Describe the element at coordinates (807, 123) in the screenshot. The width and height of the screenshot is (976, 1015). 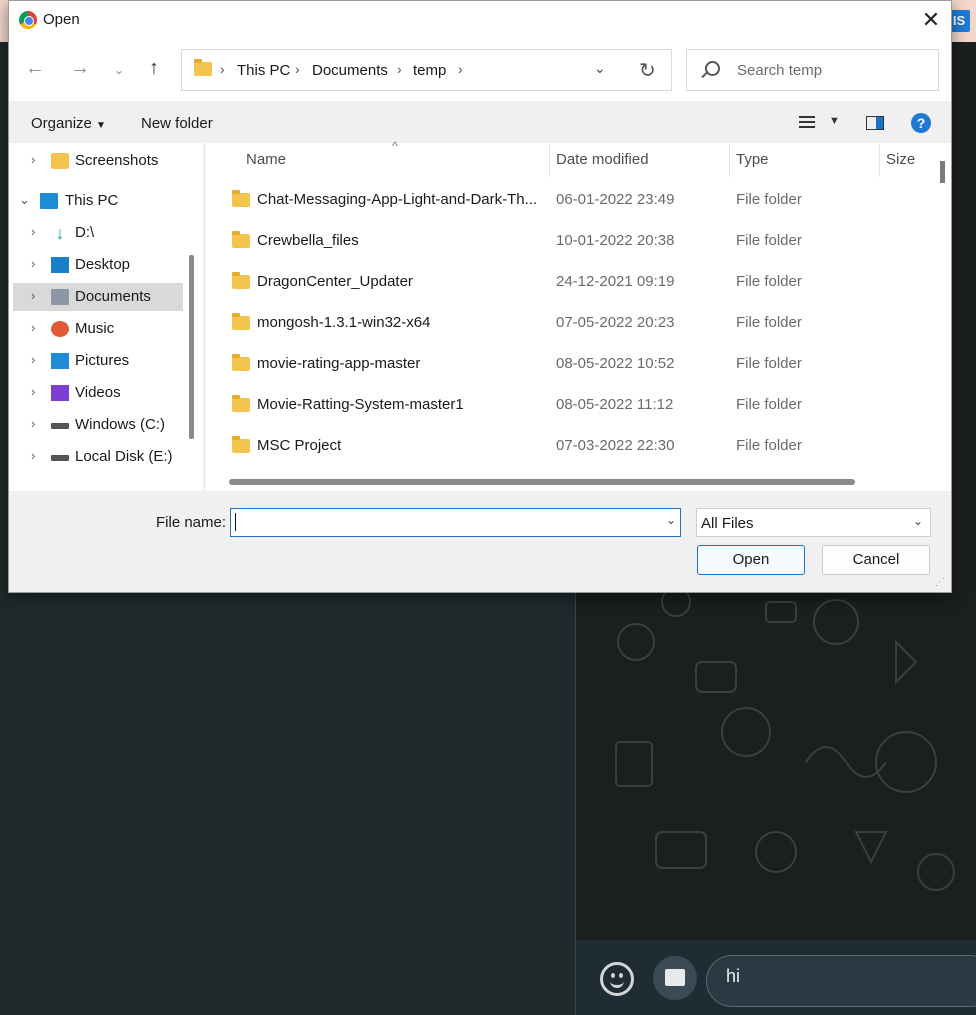
I see `view-list-icon` at that location.